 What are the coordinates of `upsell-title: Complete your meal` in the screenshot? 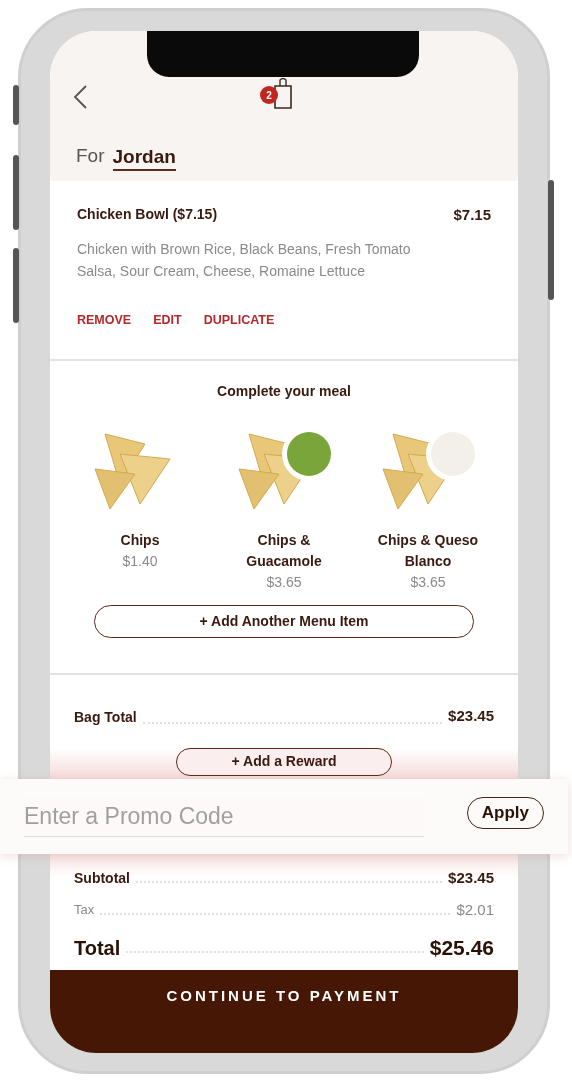 It's located at (284, 391).